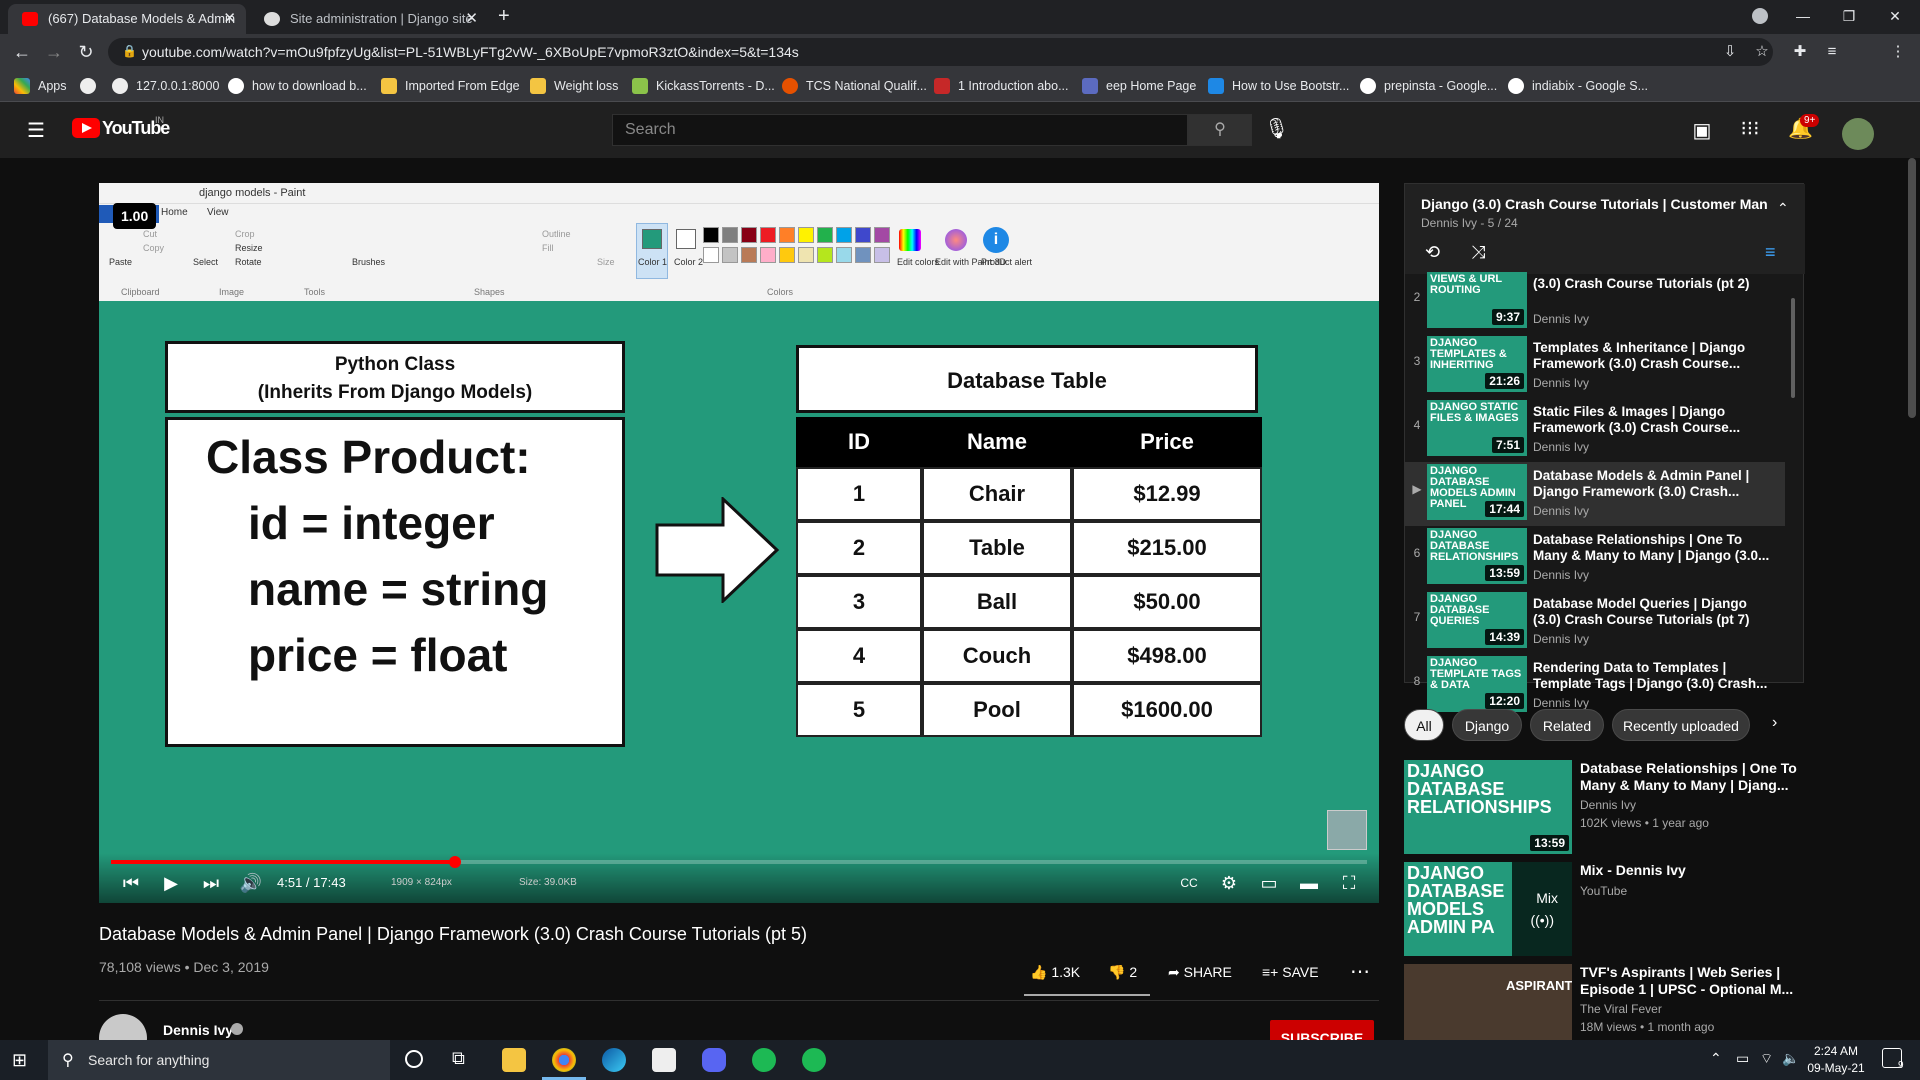  Describe the element at coordinates (1690, 870) in the screenshot. I see `recommendation-title: Mix - Dennis Ivy` at that location.